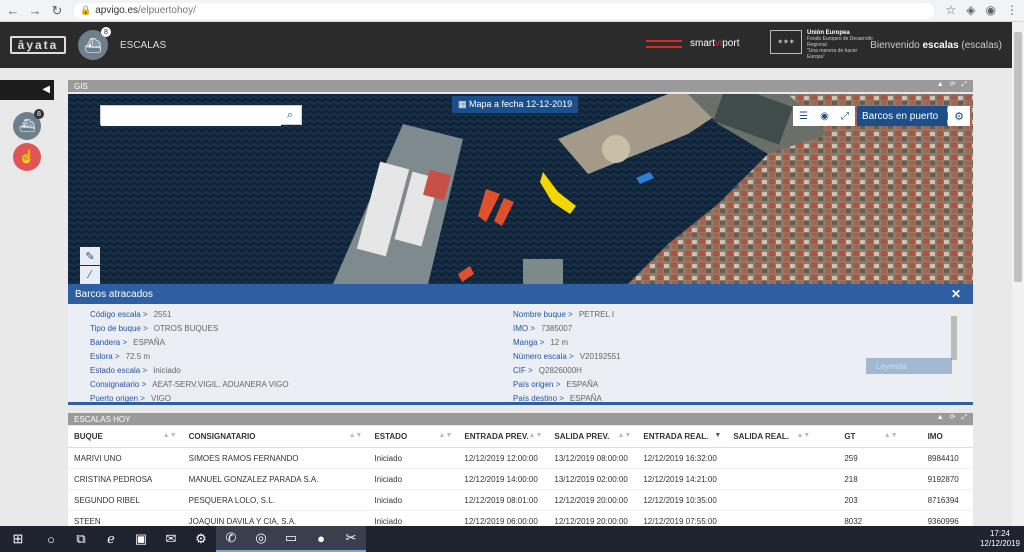  What do you see at coordinates (541, 342) in the screenshot?
I see `detail-field: Manga >12 m` at bounding box center [541, 342].